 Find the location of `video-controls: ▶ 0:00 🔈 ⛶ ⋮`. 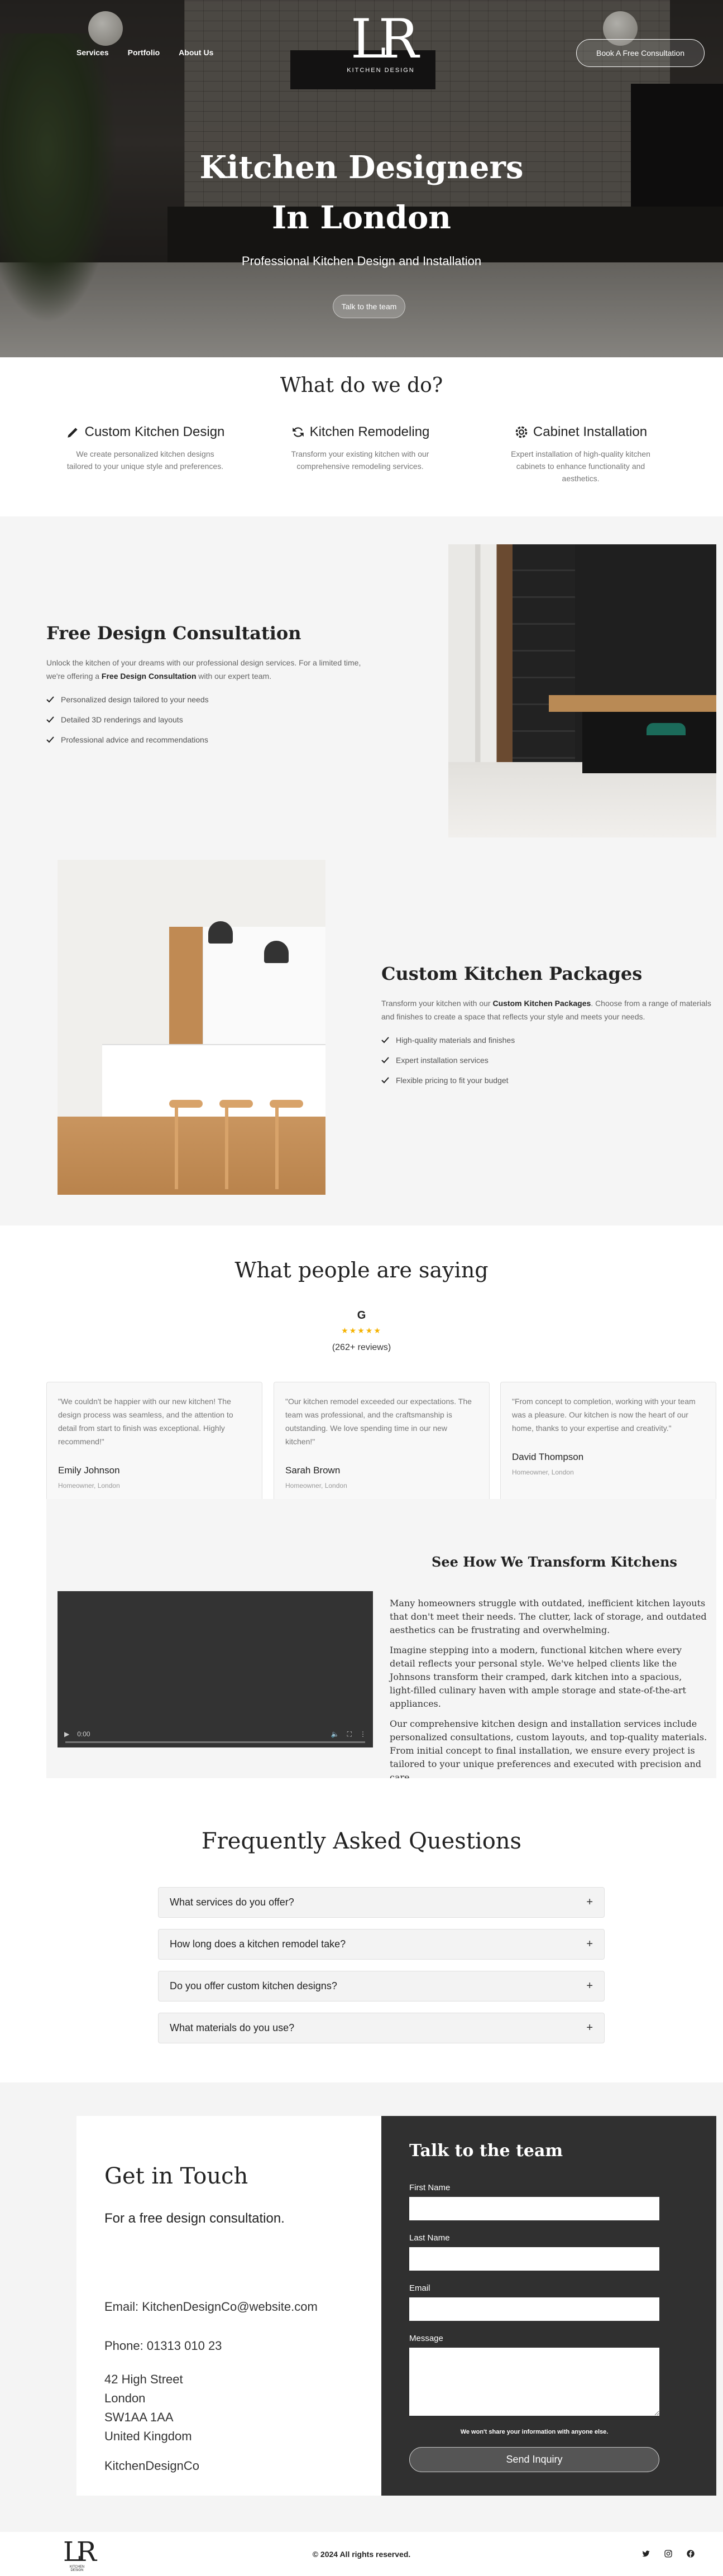

video-controls: ▶ 0:00 🔈 ⛶ ⋮ is located at coordinates (215, 1734).